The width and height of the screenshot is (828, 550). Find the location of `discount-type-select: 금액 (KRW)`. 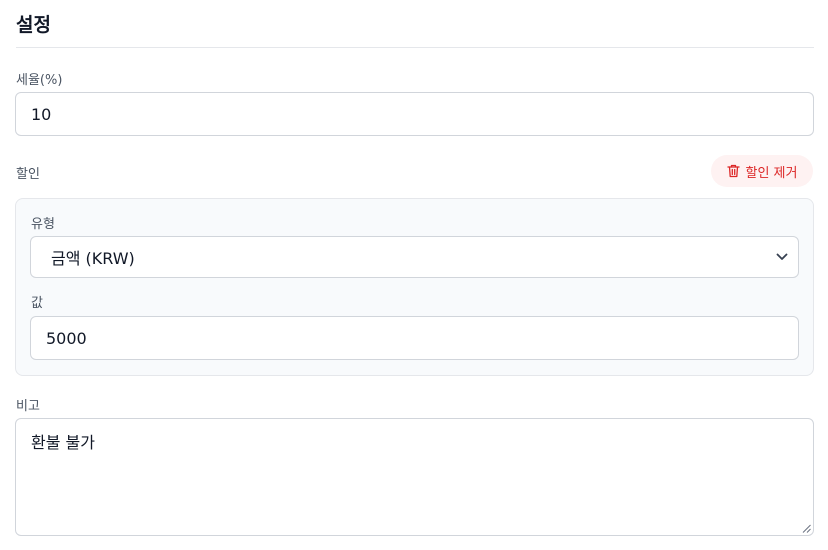

discount-type-select: 금액 (KRW) is located at coordinates (414, 257).